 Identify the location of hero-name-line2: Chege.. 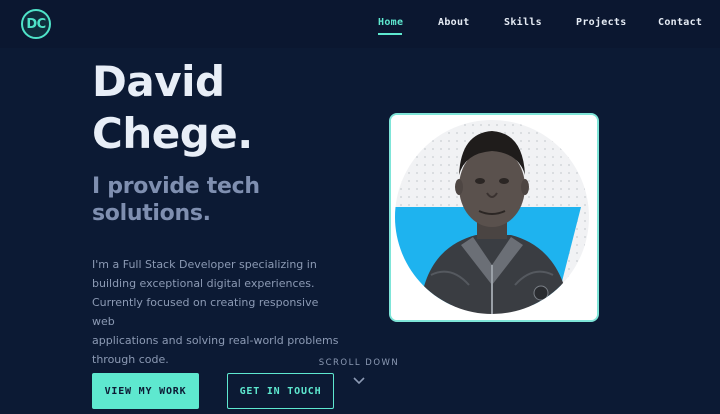
(172, 133).